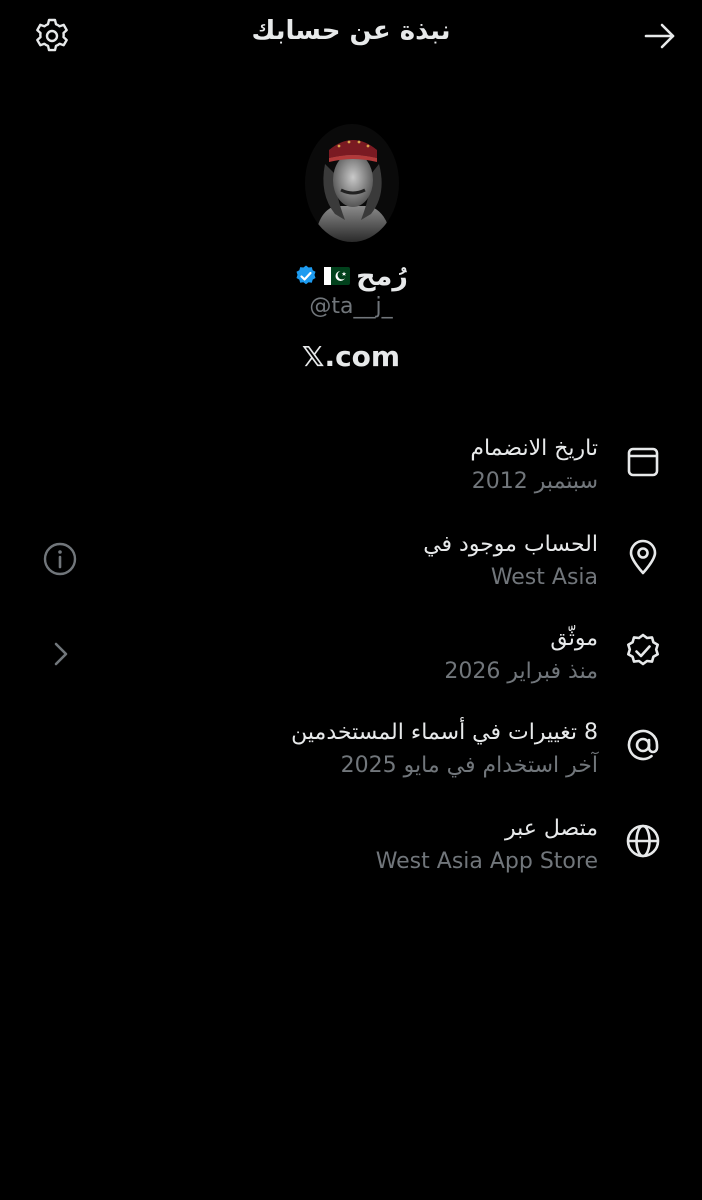 Image resolution: width=702 pixels, height=1200 pixels. I want to click on at-sign-icon, so click(643, 745).